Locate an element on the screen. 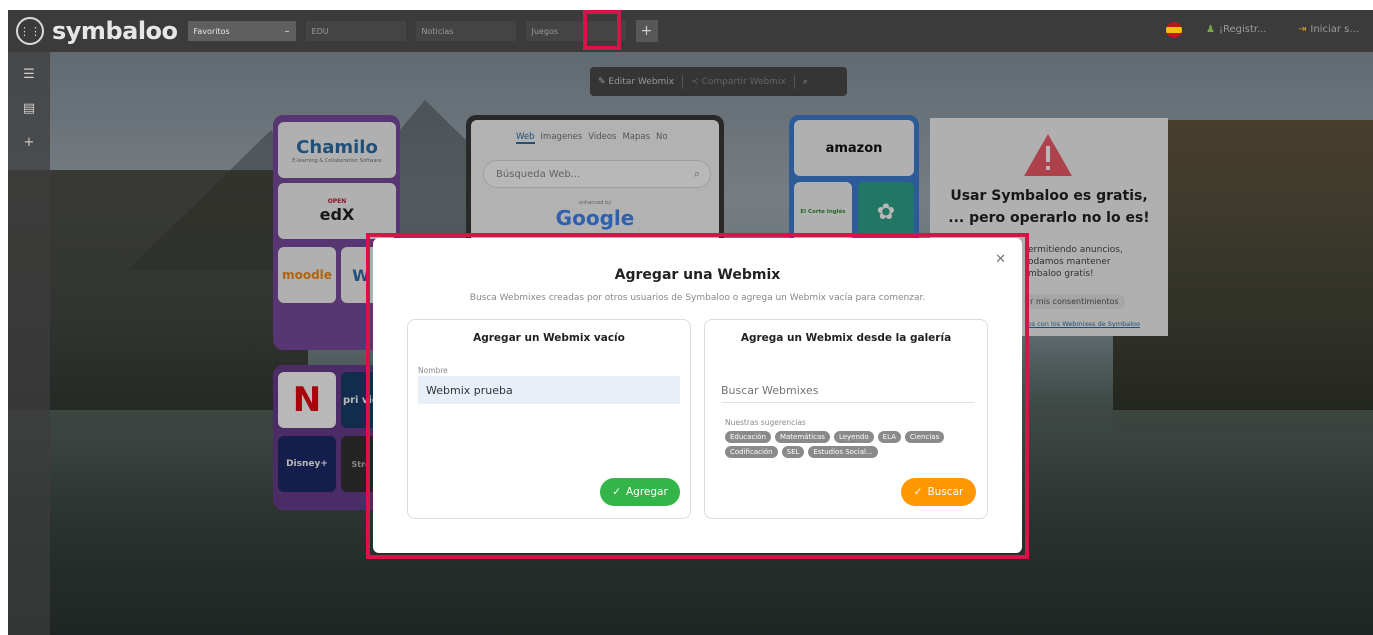 Image resolution: width=1373 pixels, height=635 pixels. suggestion-chip: Matemáticas is located at coordinates (802, 437).